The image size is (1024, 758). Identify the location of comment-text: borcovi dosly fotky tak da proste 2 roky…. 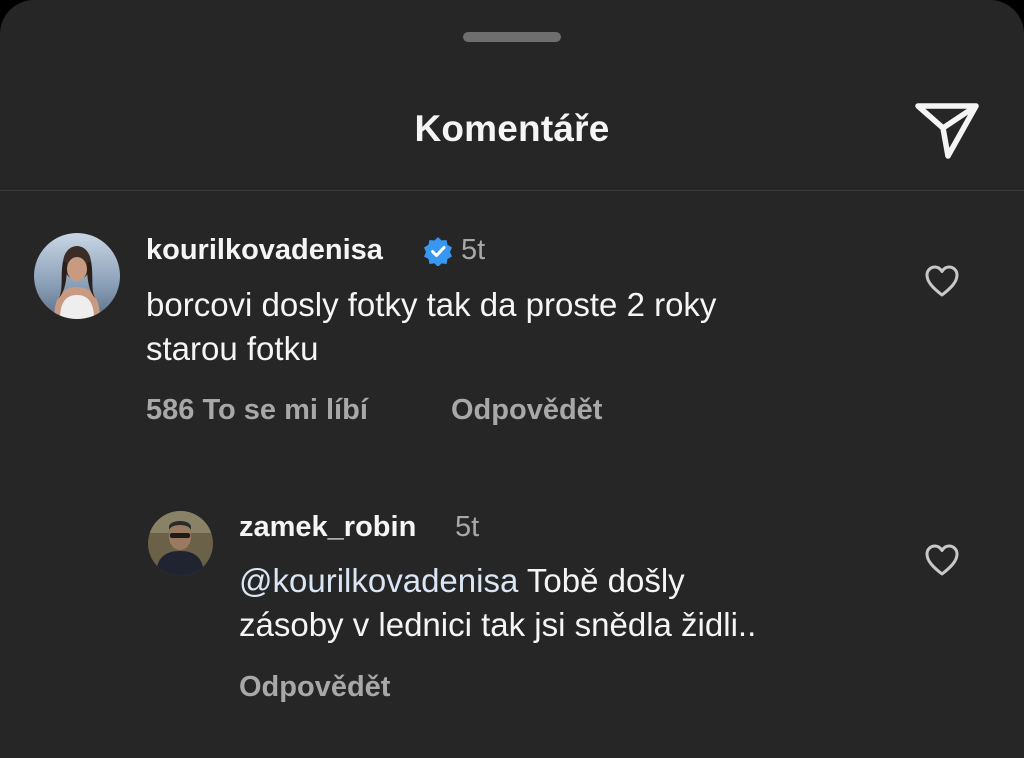
(431, 327).